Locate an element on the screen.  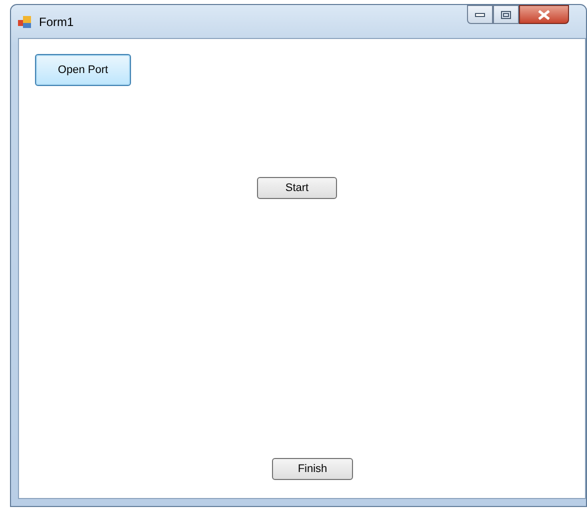
close-icon is located at coordinates (544, 15).